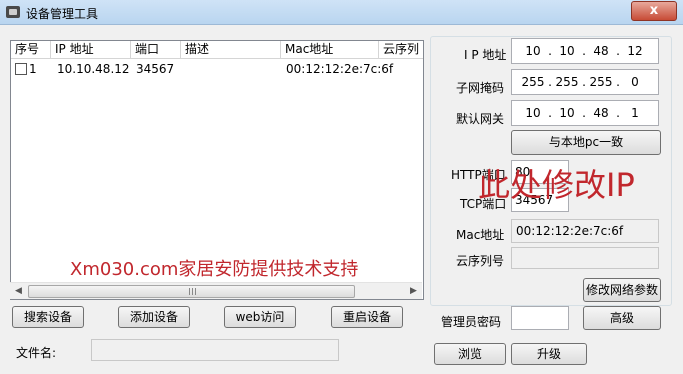  I want to click on cell-index: 1, so click(33, 69).